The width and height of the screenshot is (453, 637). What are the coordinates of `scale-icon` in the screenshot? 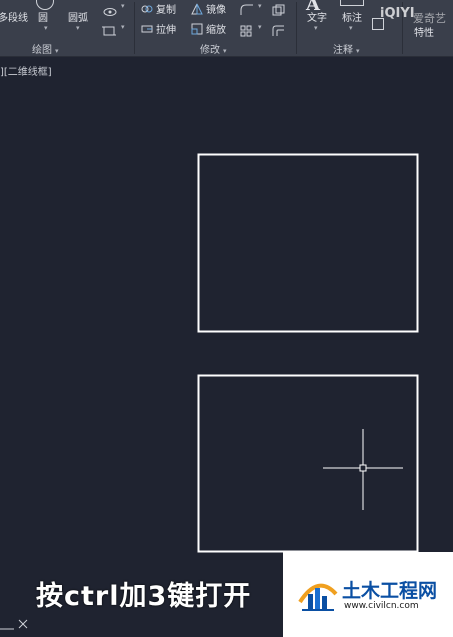 It's located at (197, 29).